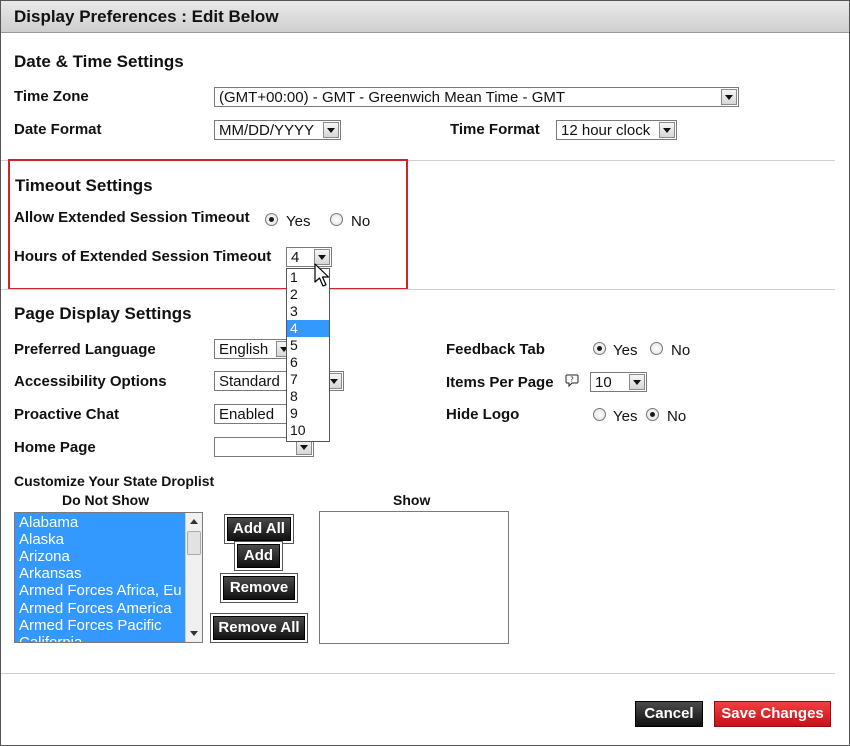  What do you see at coordinates (55, 447) in the screenshot?
I see `home-page-label: Home Page` at bounding box center [55, 447].